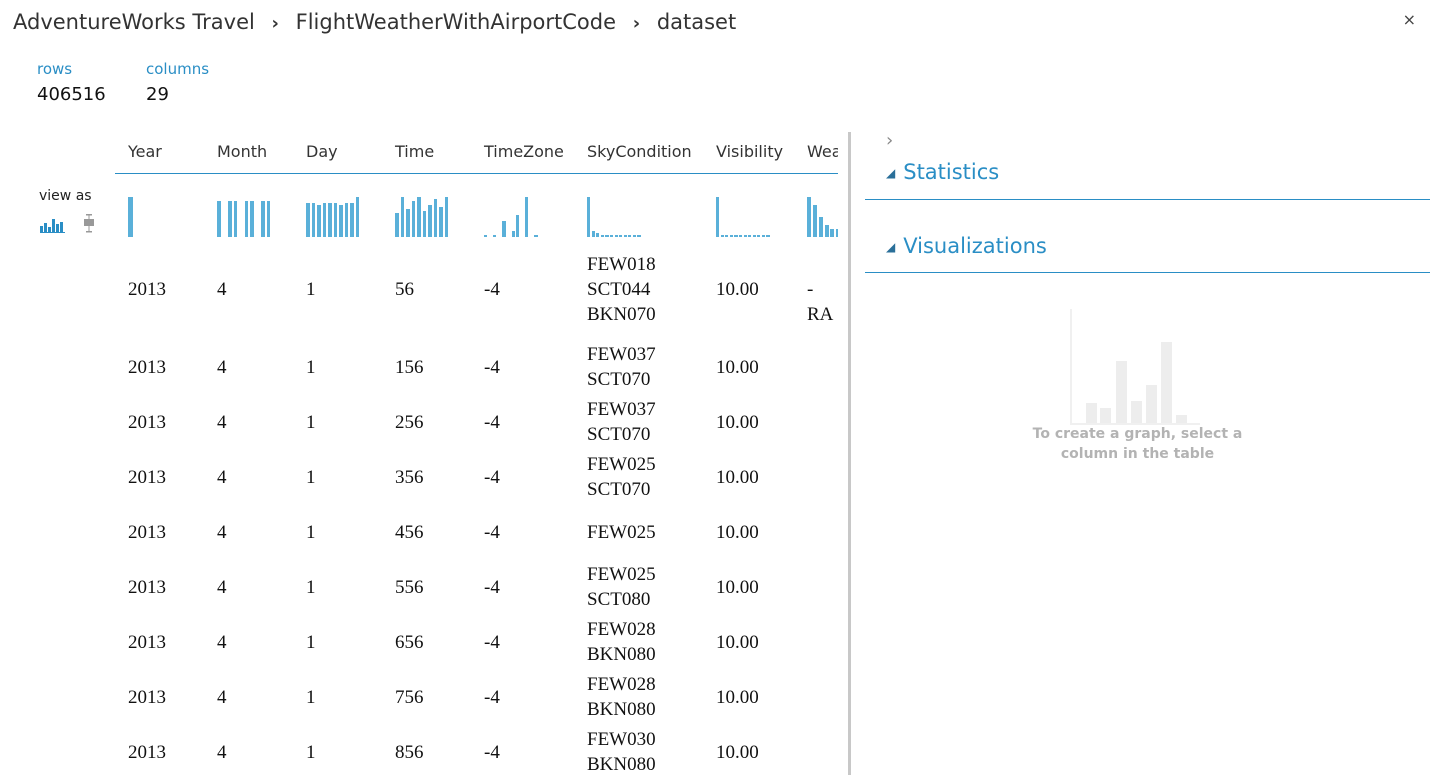 Image resolution: width=1430 pixels, height=775 pixels. I want to click on column-header-time: Time, so click(414, 151).